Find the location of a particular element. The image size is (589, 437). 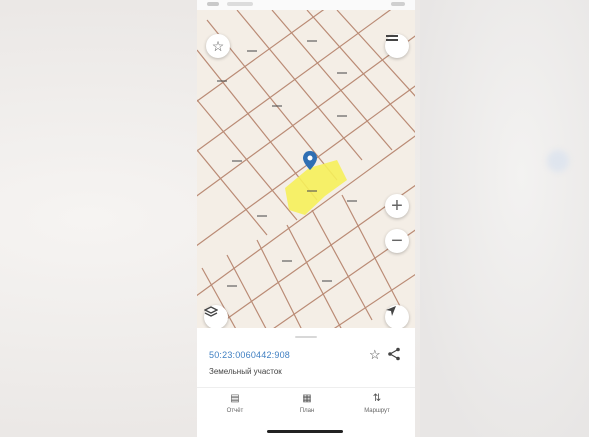

tab-plan: ▦ План is located at coordinates (307, 403).